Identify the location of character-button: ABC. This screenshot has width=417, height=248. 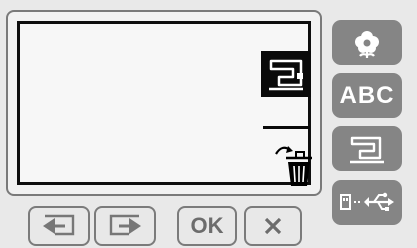
(367, 95).